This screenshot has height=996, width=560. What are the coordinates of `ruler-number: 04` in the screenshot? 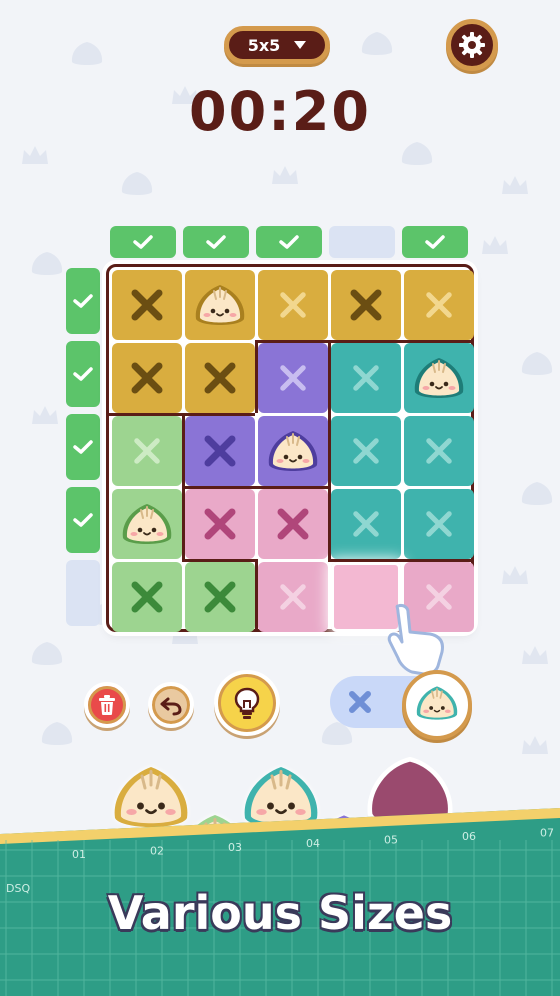 It's located at (313, 843).